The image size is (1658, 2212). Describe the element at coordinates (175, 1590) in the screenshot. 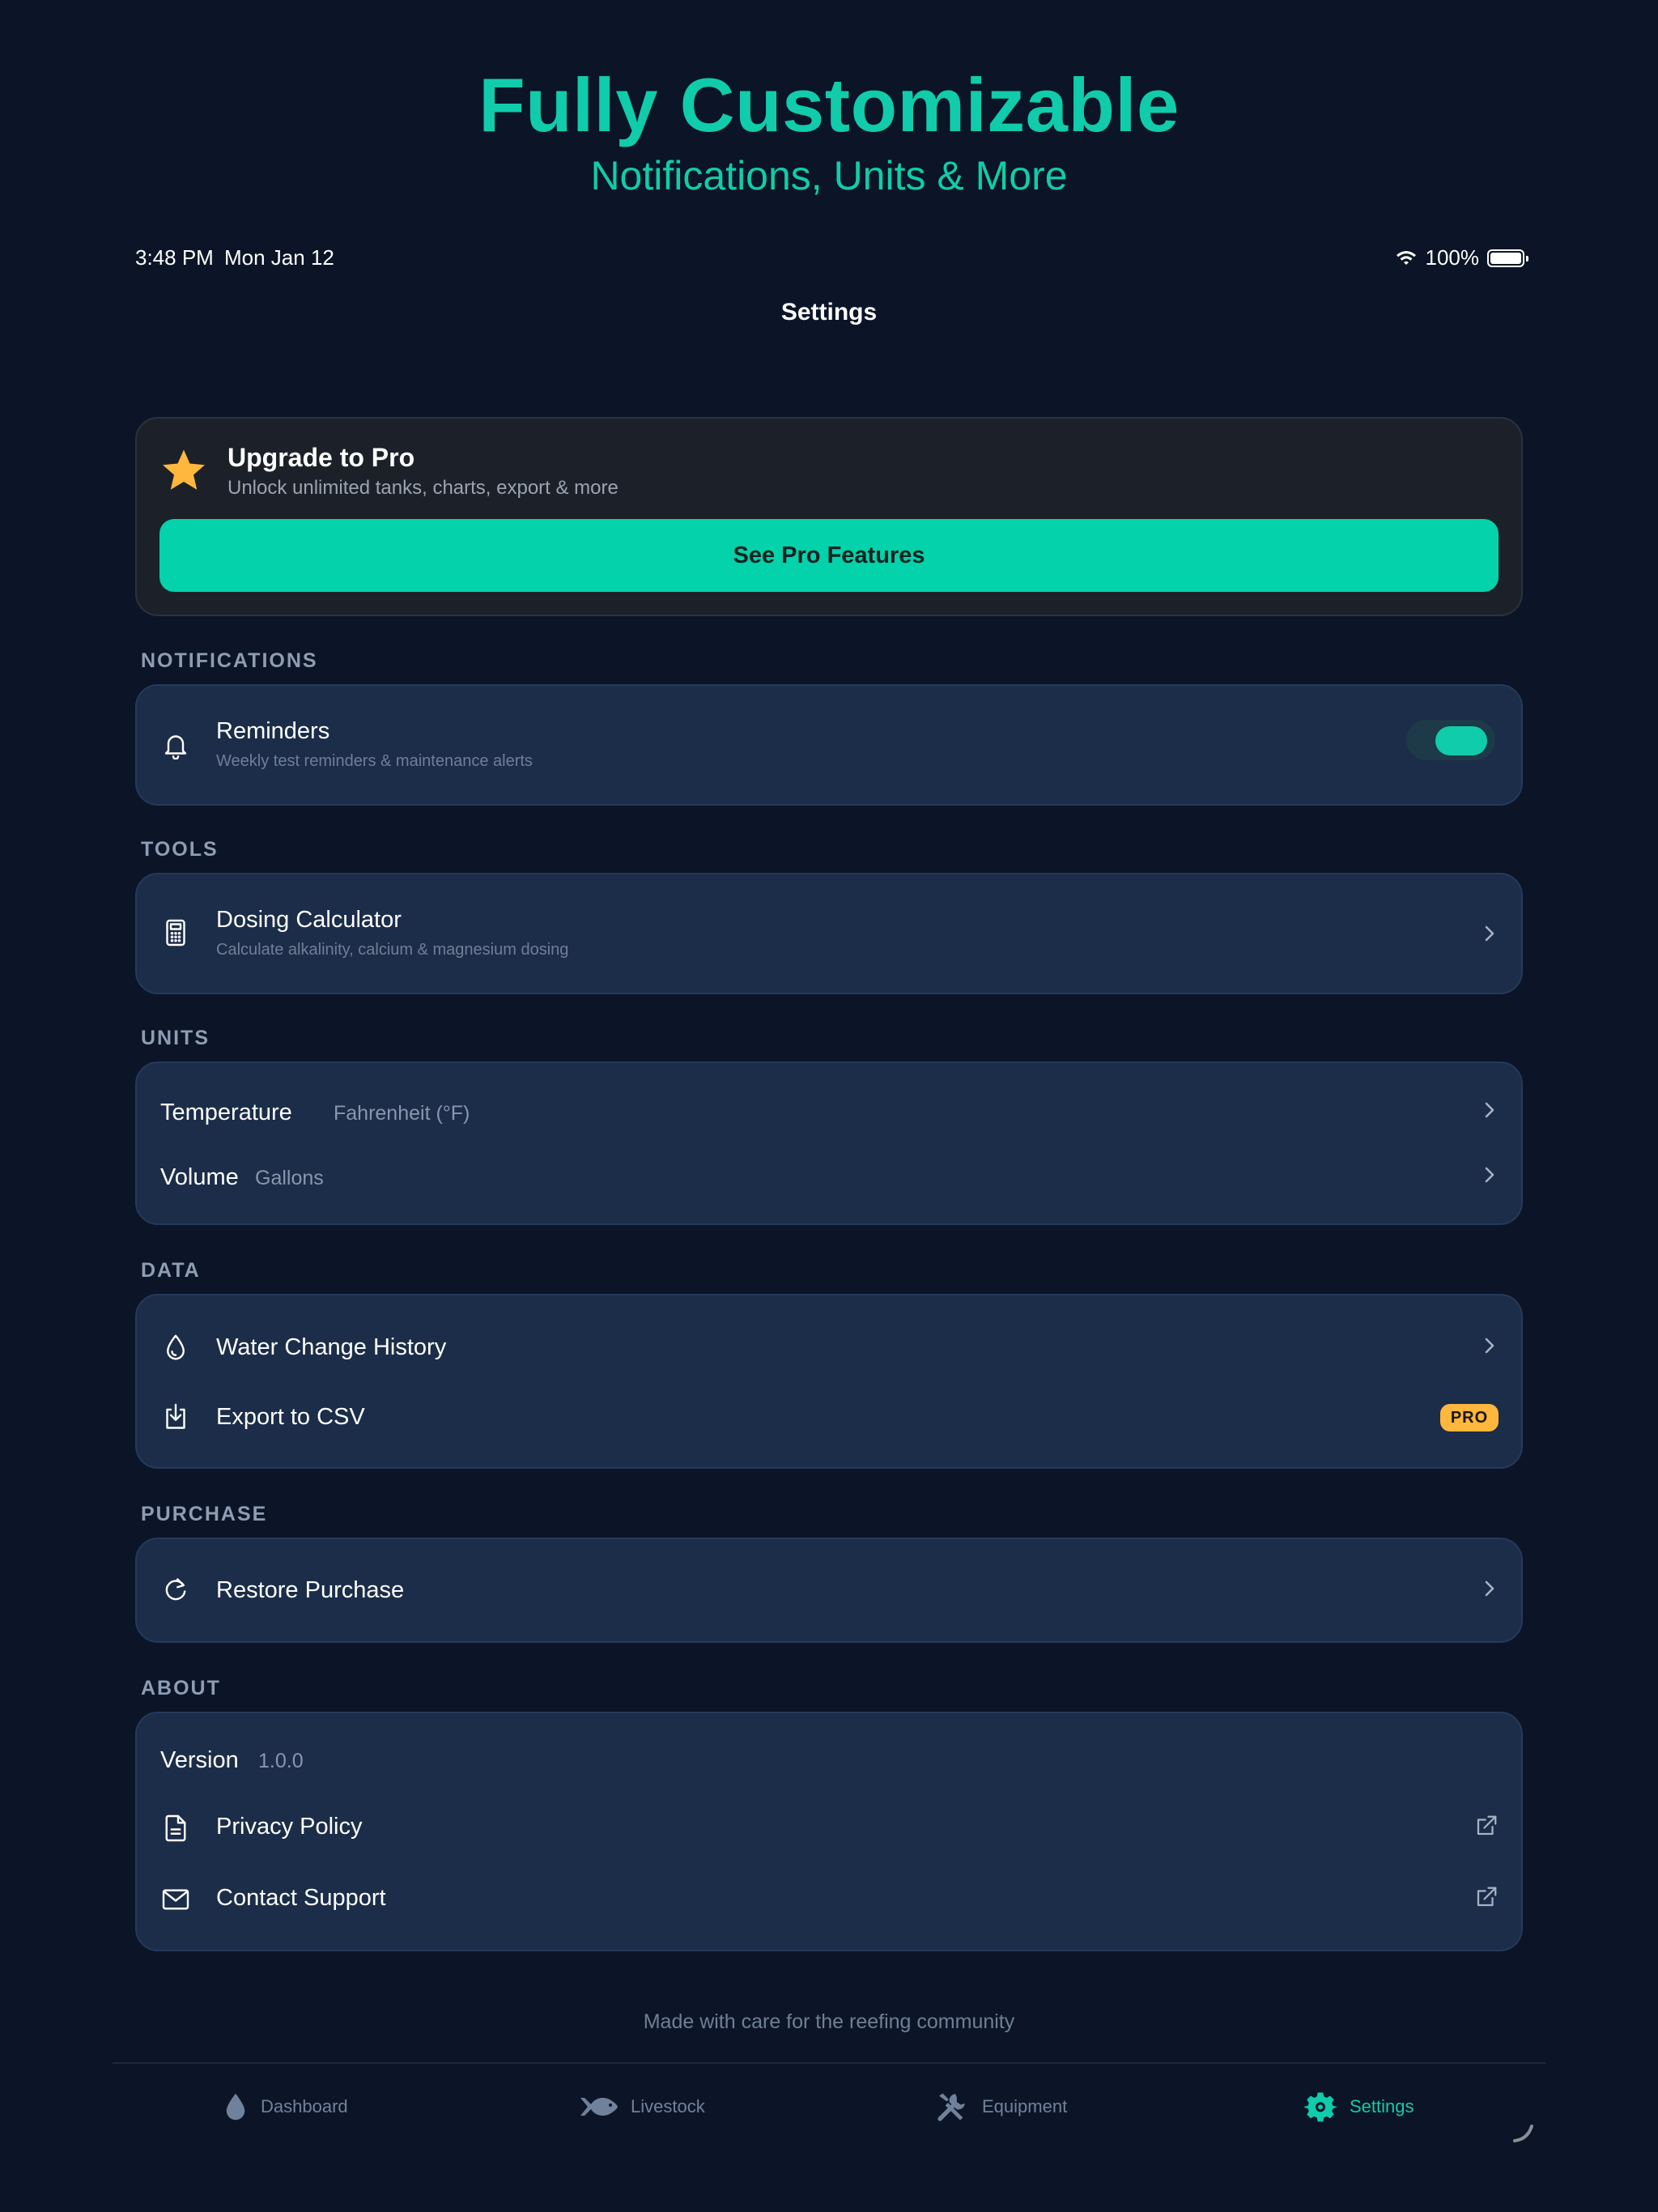

I see `refresh-icon` at that location.